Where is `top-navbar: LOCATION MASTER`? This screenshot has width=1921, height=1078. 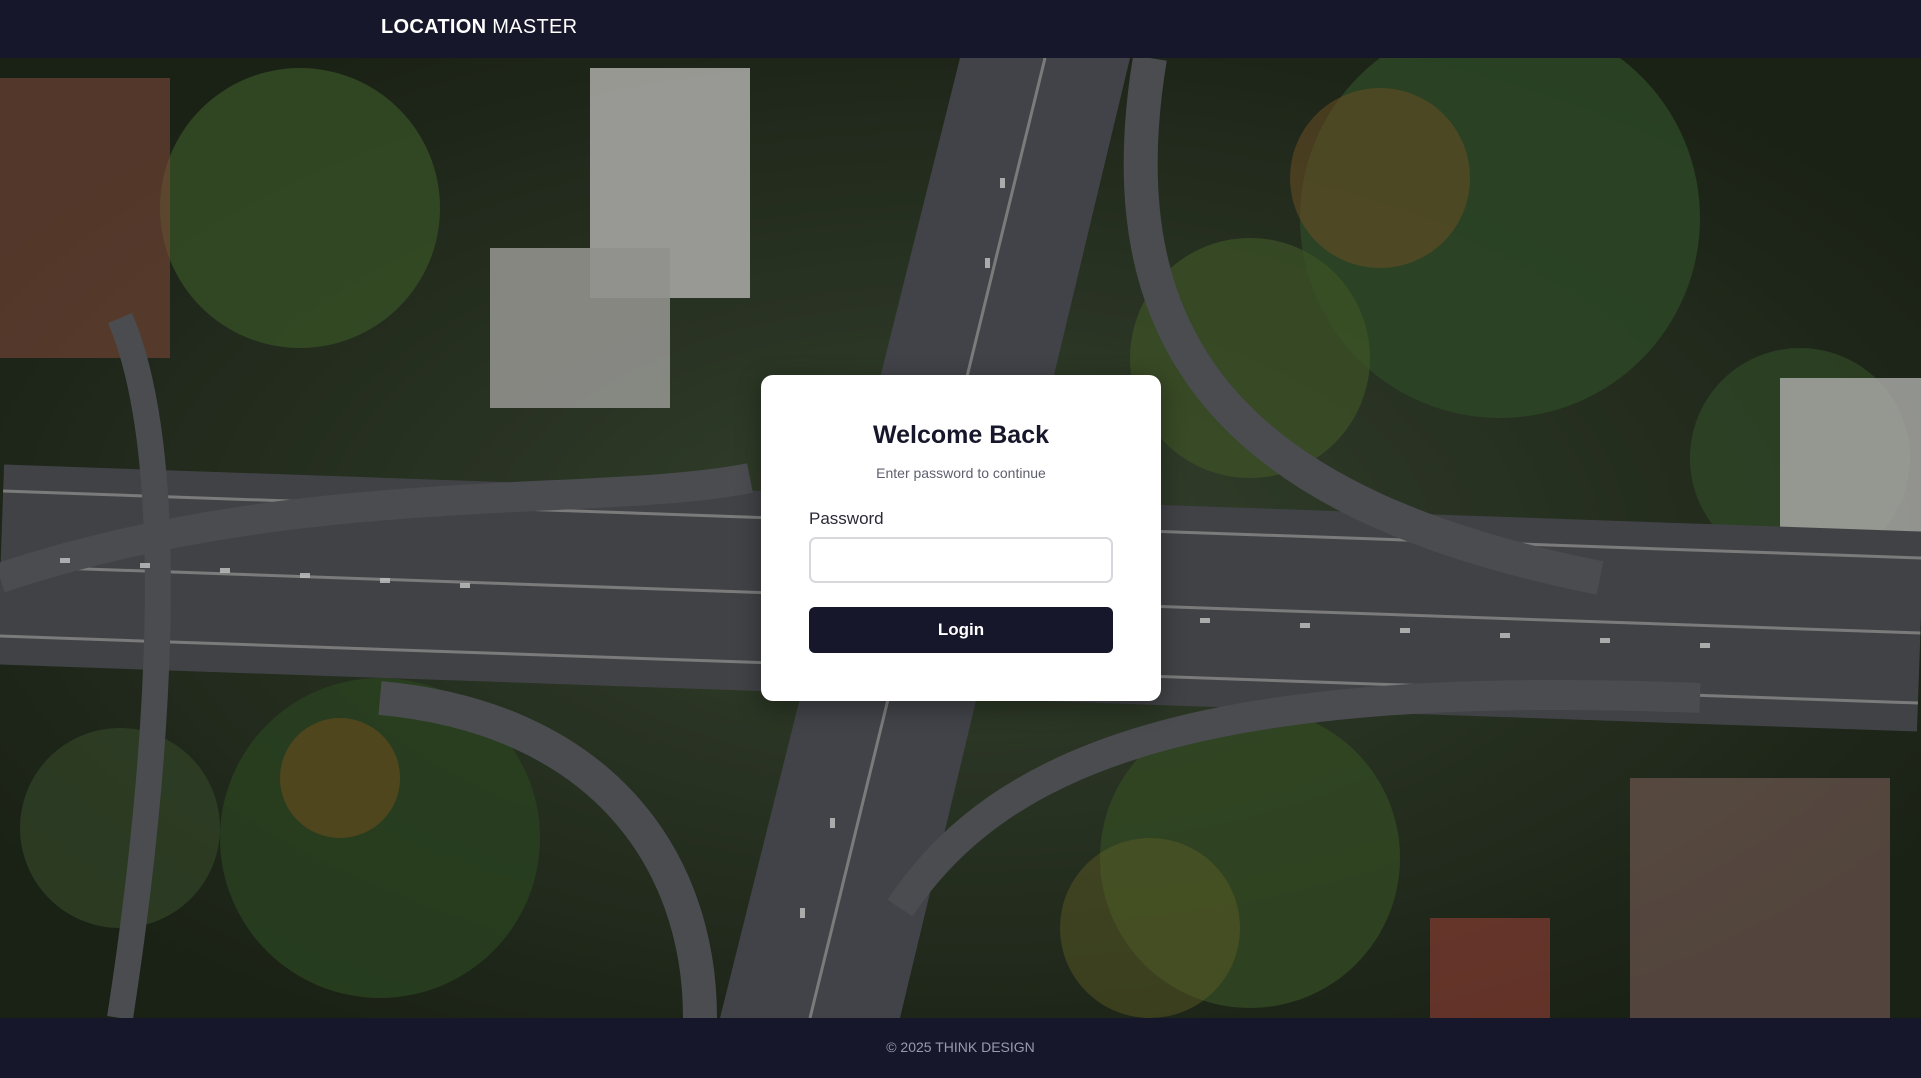 top-navbar: LOCATION MASTER is located at coordinates (960, 29).